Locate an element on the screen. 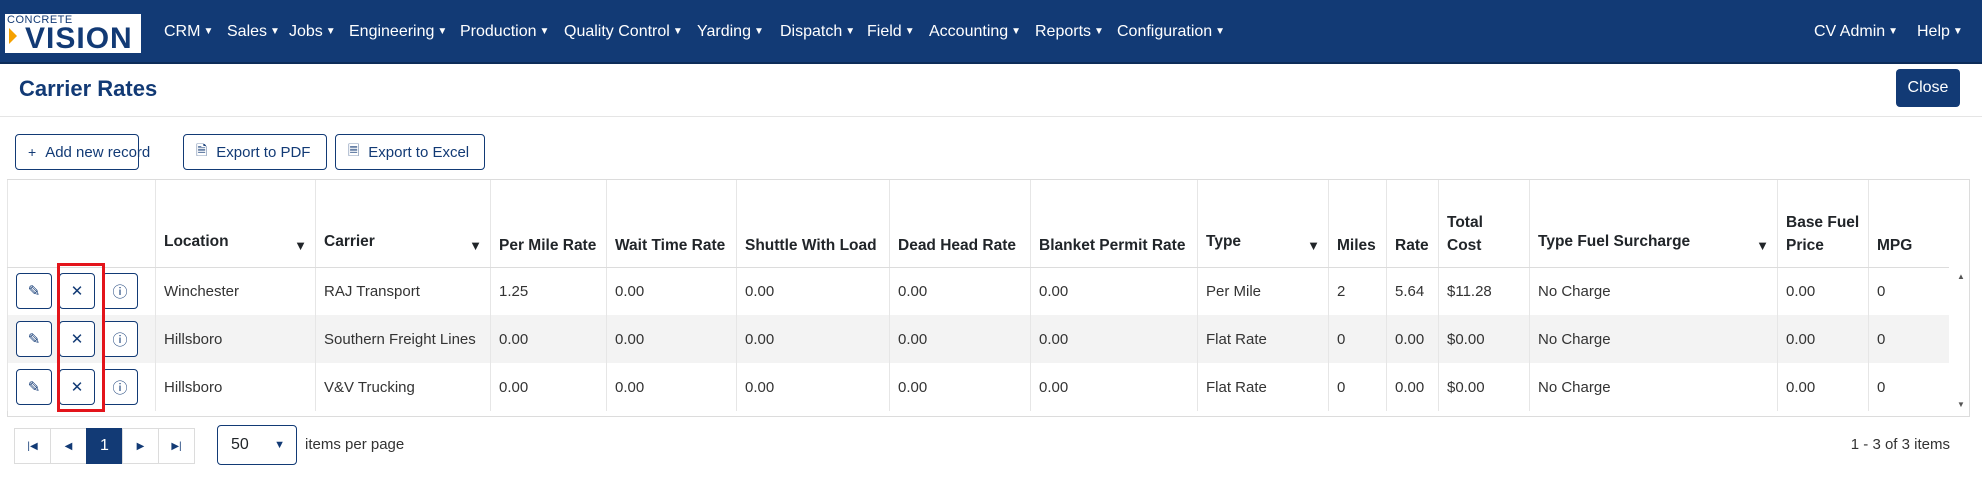 Image resolution: width=1982 pixels, height=496 pixels. add-new-record-button: + Add new record is located at coordinates (82, 152).